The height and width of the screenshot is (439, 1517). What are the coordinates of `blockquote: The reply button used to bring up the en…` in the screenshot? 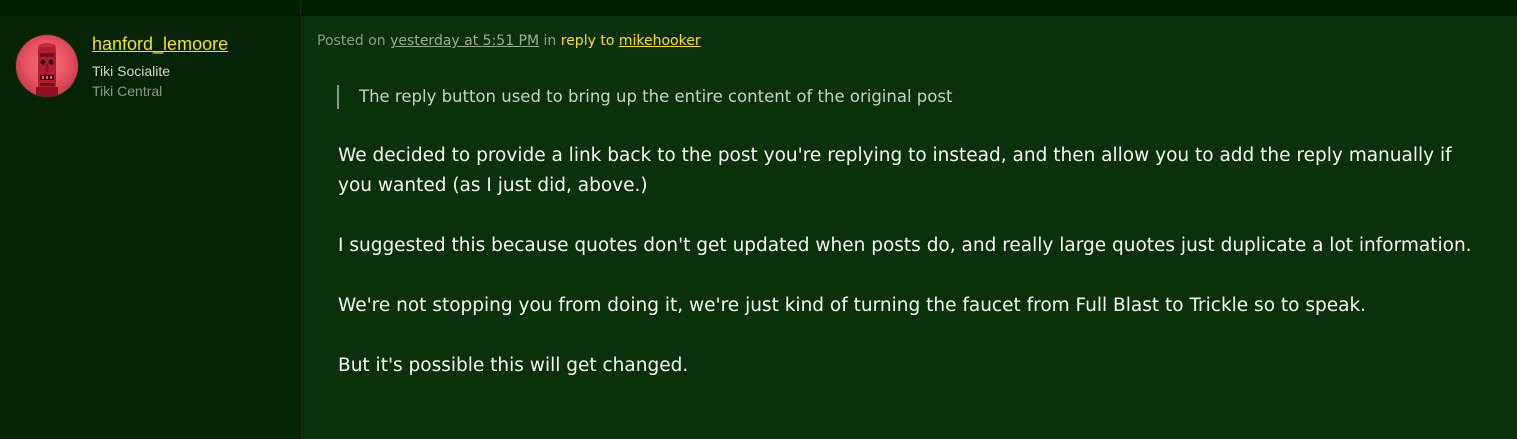 It's located at (644, 97).